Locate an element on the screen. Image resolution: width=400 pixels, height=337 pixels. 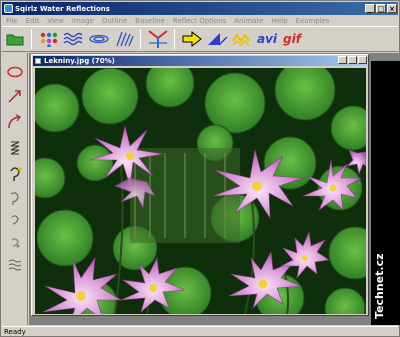
menu-baseline: Baseline is located at coordinates (150, 21).